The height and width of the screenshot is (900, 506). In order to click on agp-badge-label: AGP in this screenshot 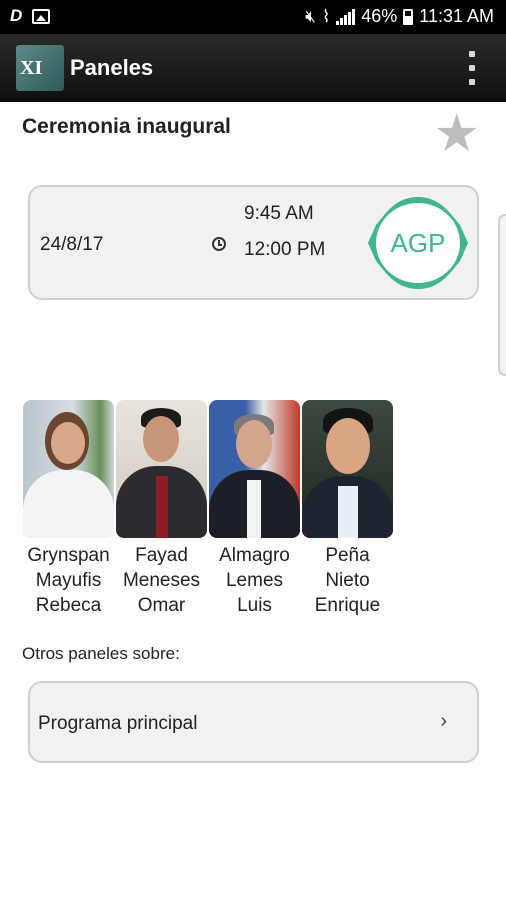, I will do `click(418, 243)`.